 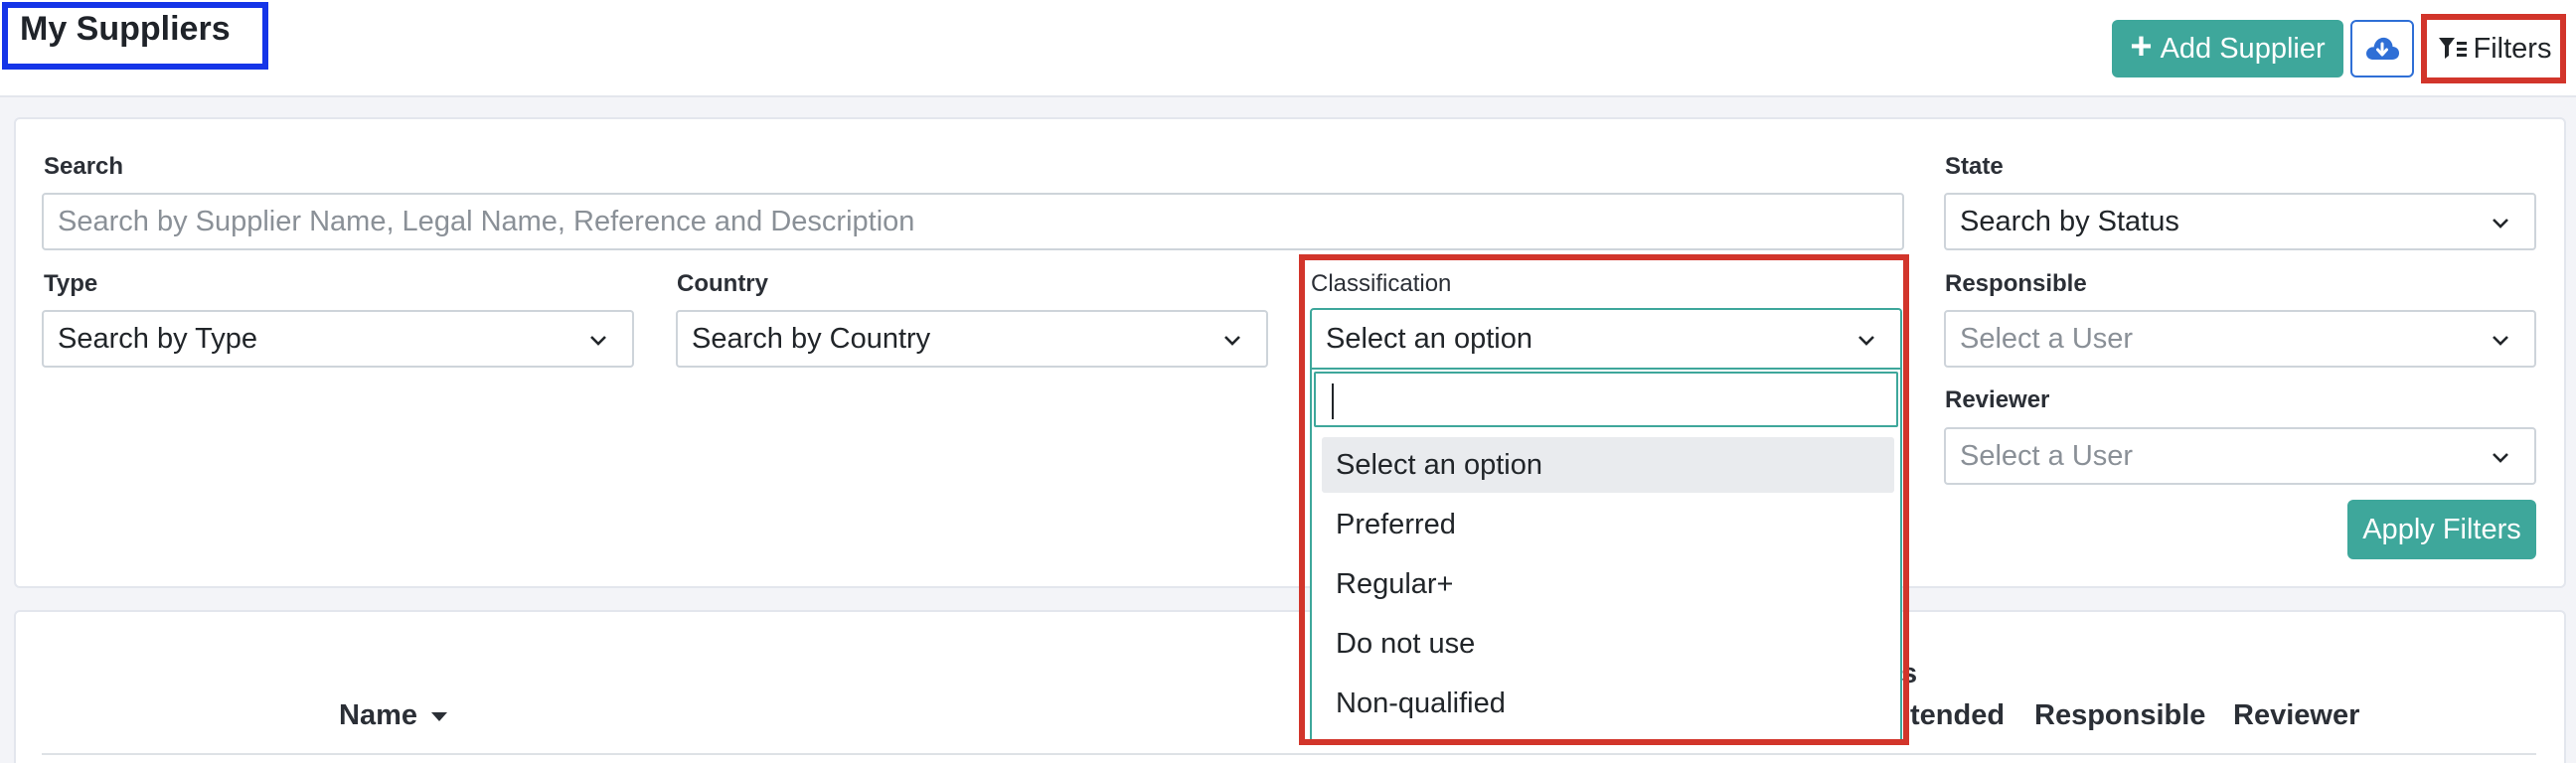 I want to click on column-header-reviewer: Reviewer, so click(x=2296, y=715).